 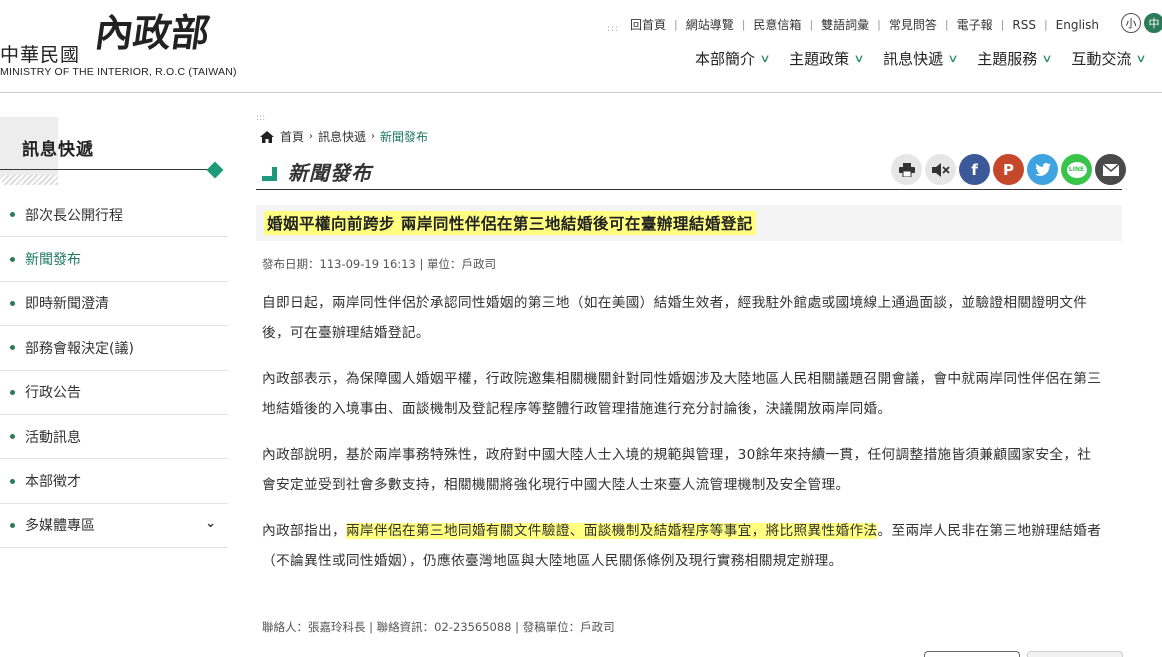 What do you see at coordinates (267, 136) in the screenshot?
I see `home-icon` at bounding box center [267, 136].